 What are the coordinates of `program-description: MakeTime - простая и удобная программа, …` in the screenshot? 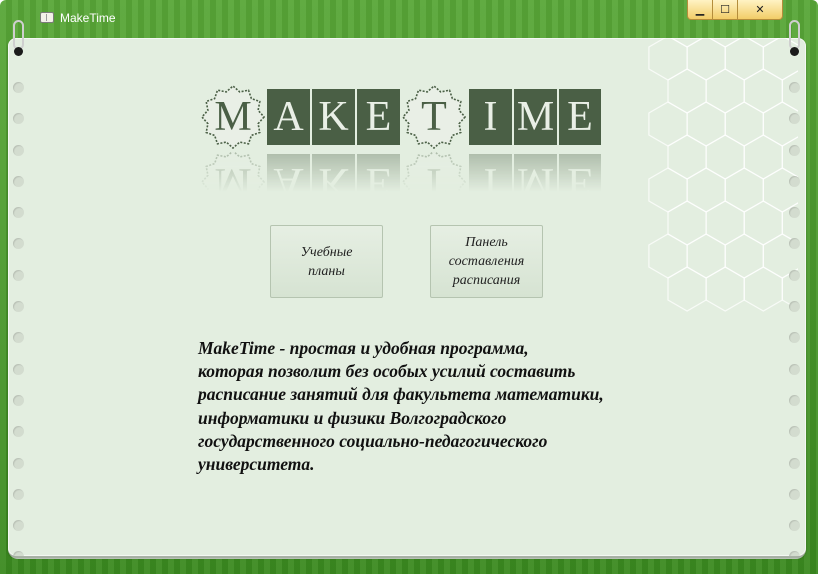 It's located at (401, 406).